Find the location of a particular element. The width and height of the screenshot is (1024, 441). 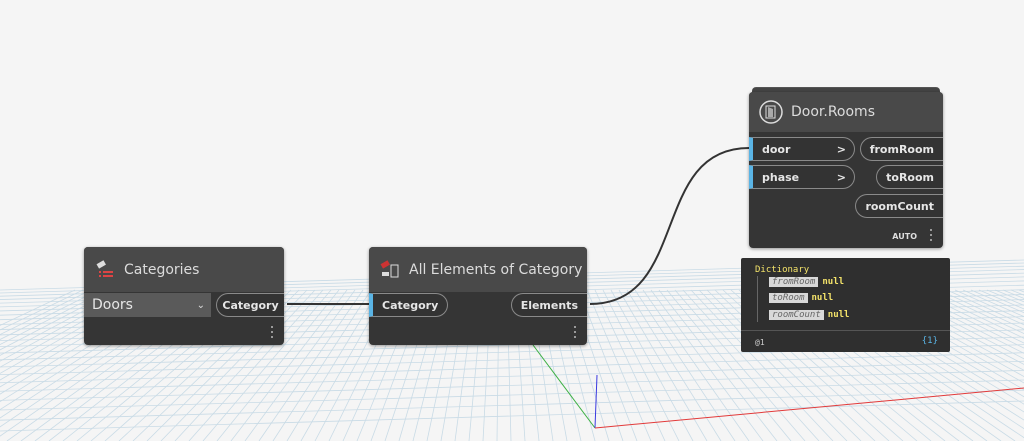

node-header: Door.Rooms is located at coordinates (846, 112).